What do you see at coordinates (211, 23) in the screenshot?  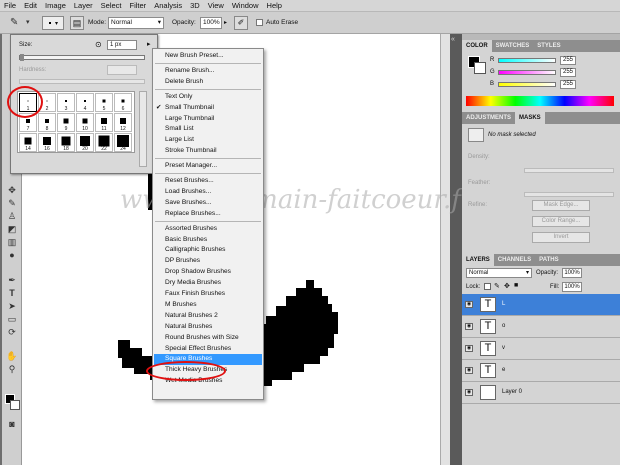 I see `opacity-field: 100%` at bounding box center [211, 23].